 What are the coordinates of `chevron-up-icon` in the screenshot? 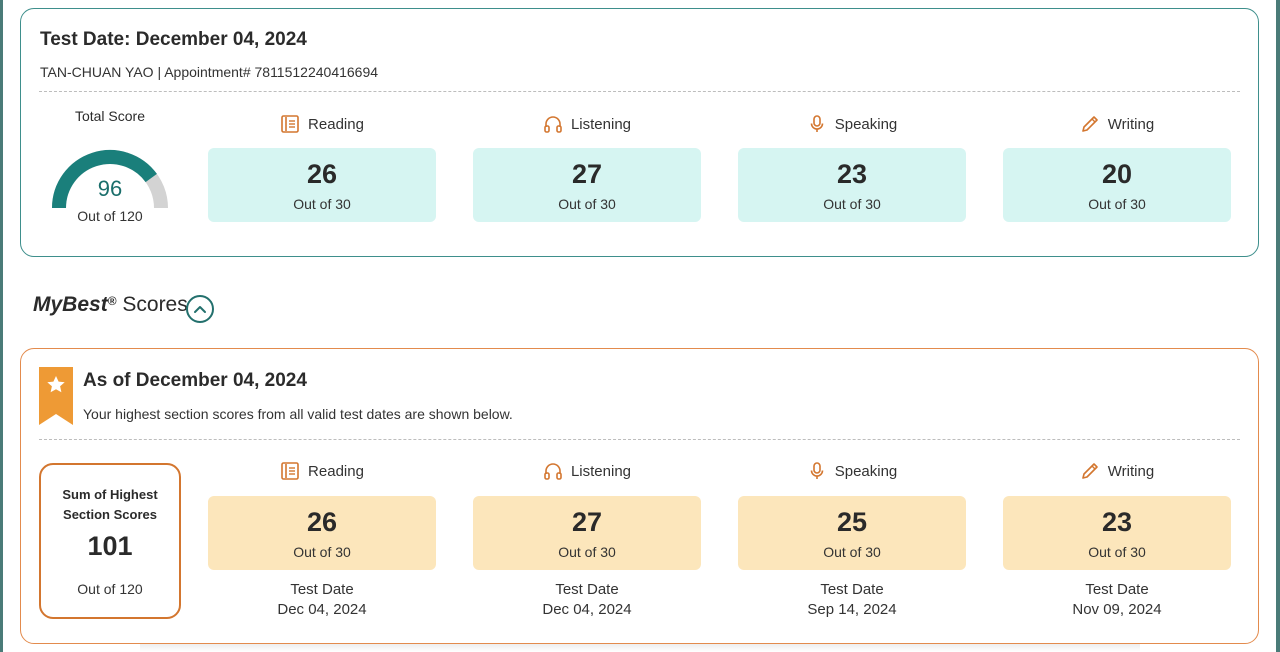 It's located at (200, 309).